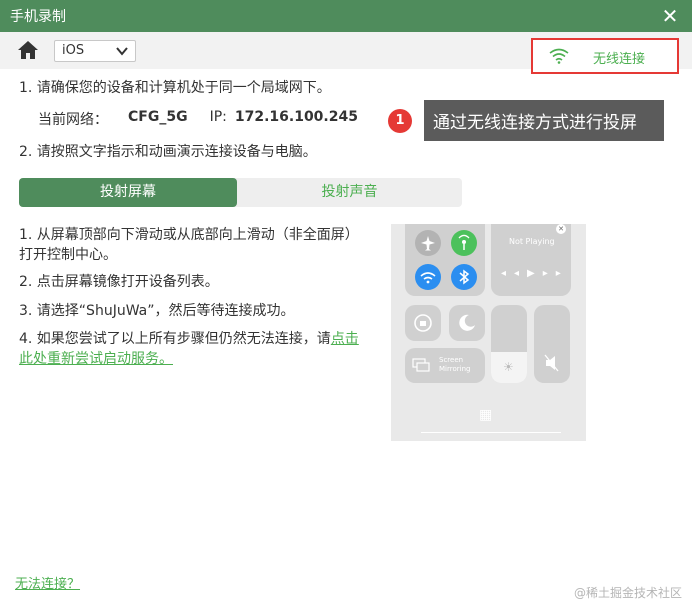  What do you see at coordinates (119, 282) in the screenshot?
I see `instruction-2: 2. 点击屏幕镜像打开设备列表。` at bounding box center [119, 282].